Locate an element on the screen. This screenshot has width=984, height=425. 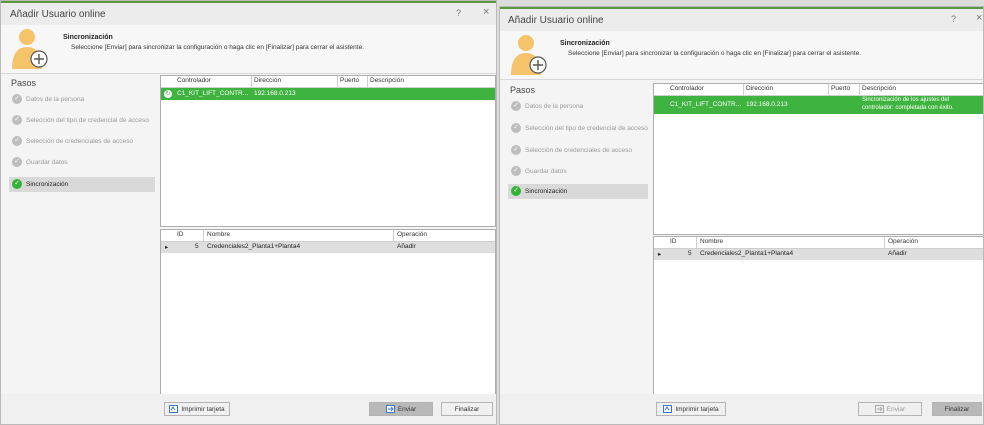
controller-description-line2: controlador: completada con éxito. is located at coordinates (908, 108).